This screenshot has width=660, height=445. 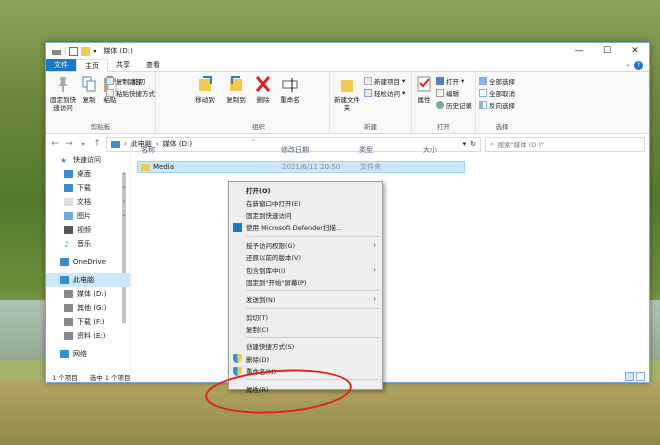 What do you see at coordinates (88, 294) in the screenshot?
I see `sidebar-item: 媒体 (D:)` at bounding box center [88, 294].